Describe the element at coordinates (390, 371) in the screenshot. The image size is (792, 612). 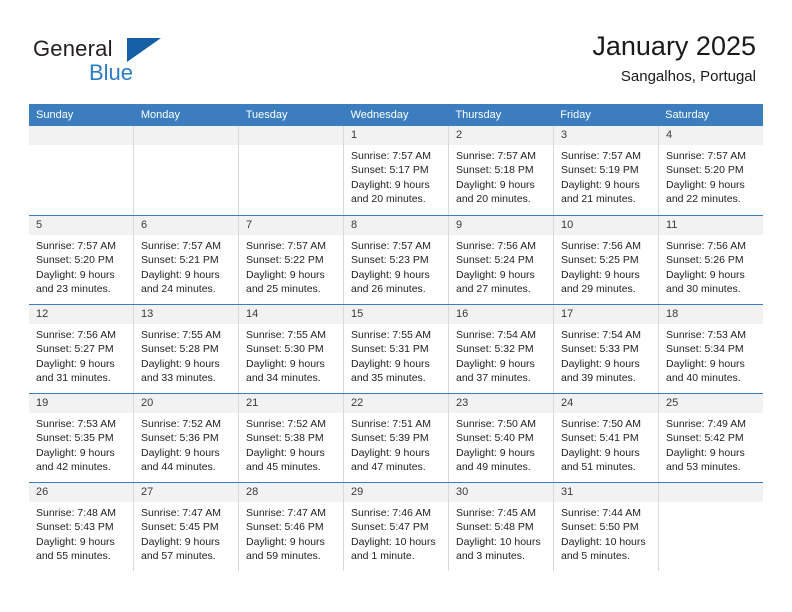
I see `daylight-text: Daylight: 9 hours and 35 minutes.` at that location.